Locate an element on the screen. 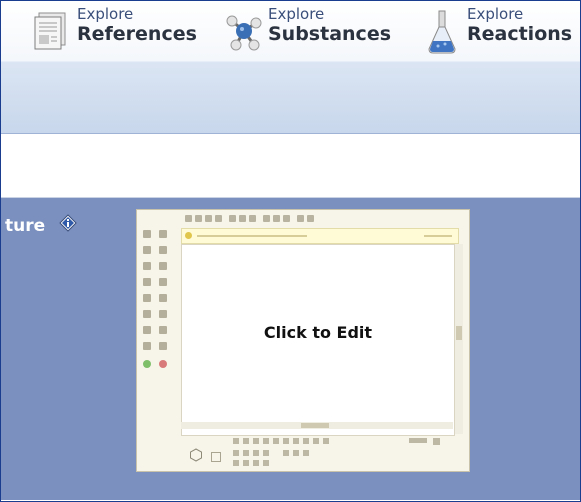 The height and width of the screenshot is (502, 581). nav-explore-substances: Explore Substances is located at coordinates (306, 40).